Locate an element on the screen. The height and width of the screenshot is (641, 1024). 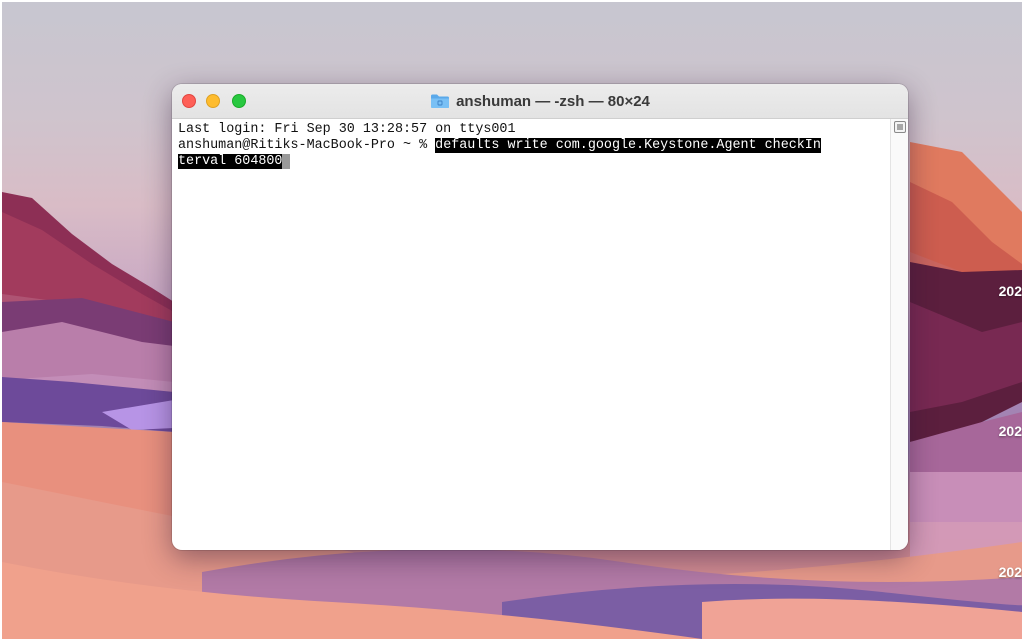
menu-icon is located at coordinates (900, 127).